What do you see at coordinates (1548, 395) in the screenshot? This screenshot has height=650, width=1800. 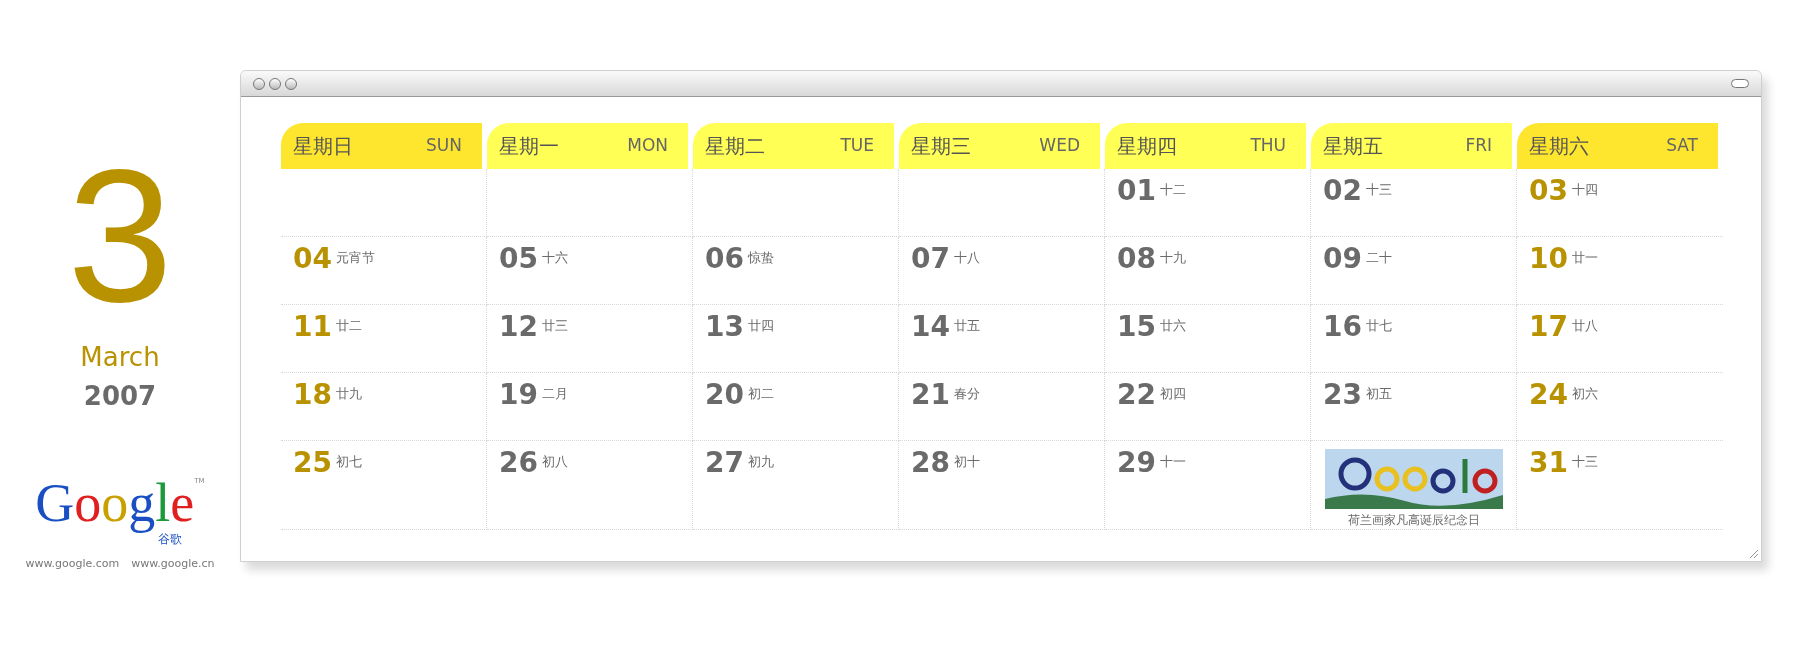 I see `date-number: 24` at bounding box center [1548, 395].